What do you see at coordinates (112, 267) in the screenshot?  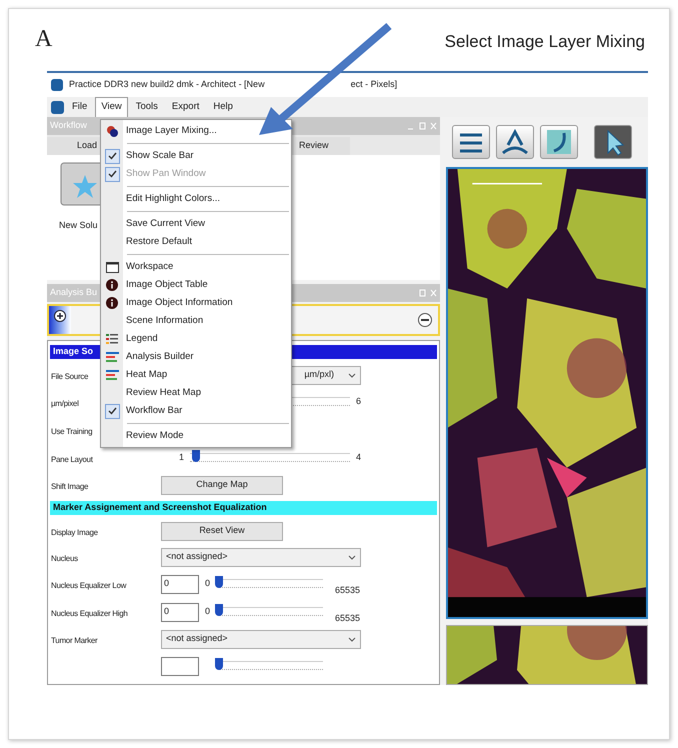 I see `window-icon` at bounding box center [112, 267].